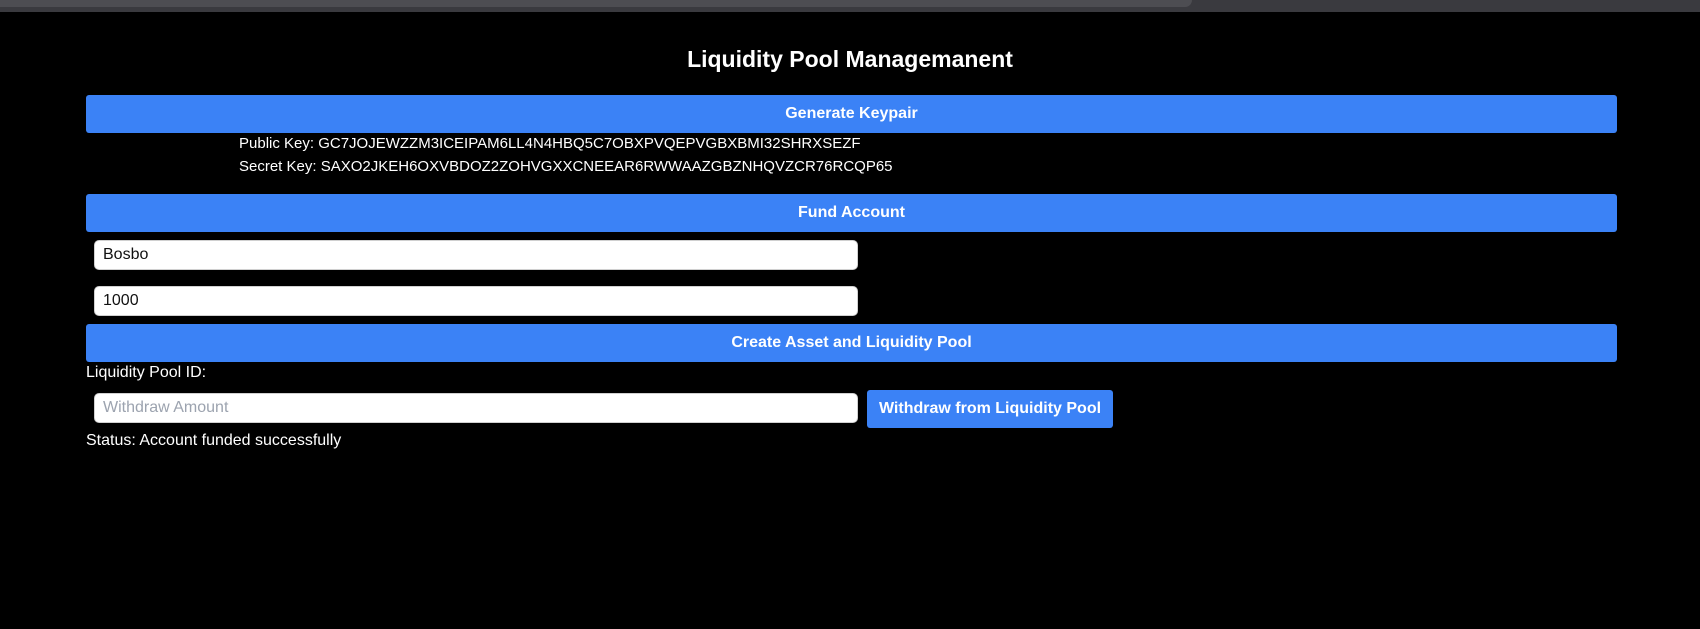  What do you see at coordinates (850, 59) in the screenshot?
I see `page-title: Liquidity Pool Managemanent` at bounding box center [850, 59].